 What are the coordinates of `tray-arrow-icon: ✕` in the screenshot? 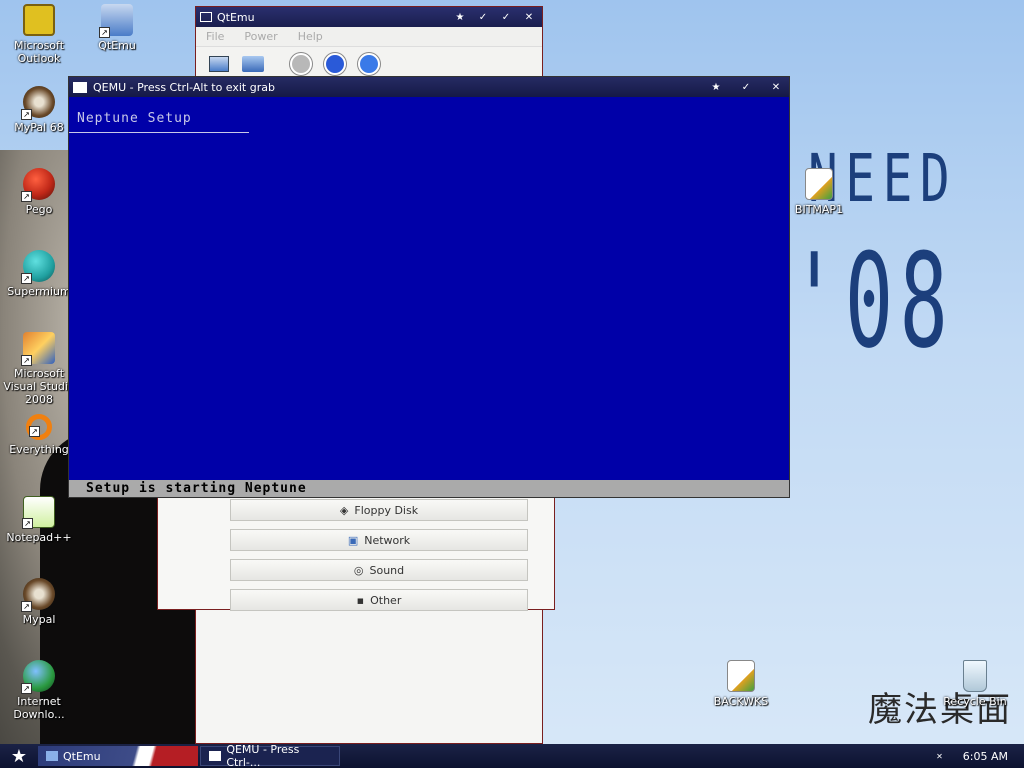 It's located at (939, 756).